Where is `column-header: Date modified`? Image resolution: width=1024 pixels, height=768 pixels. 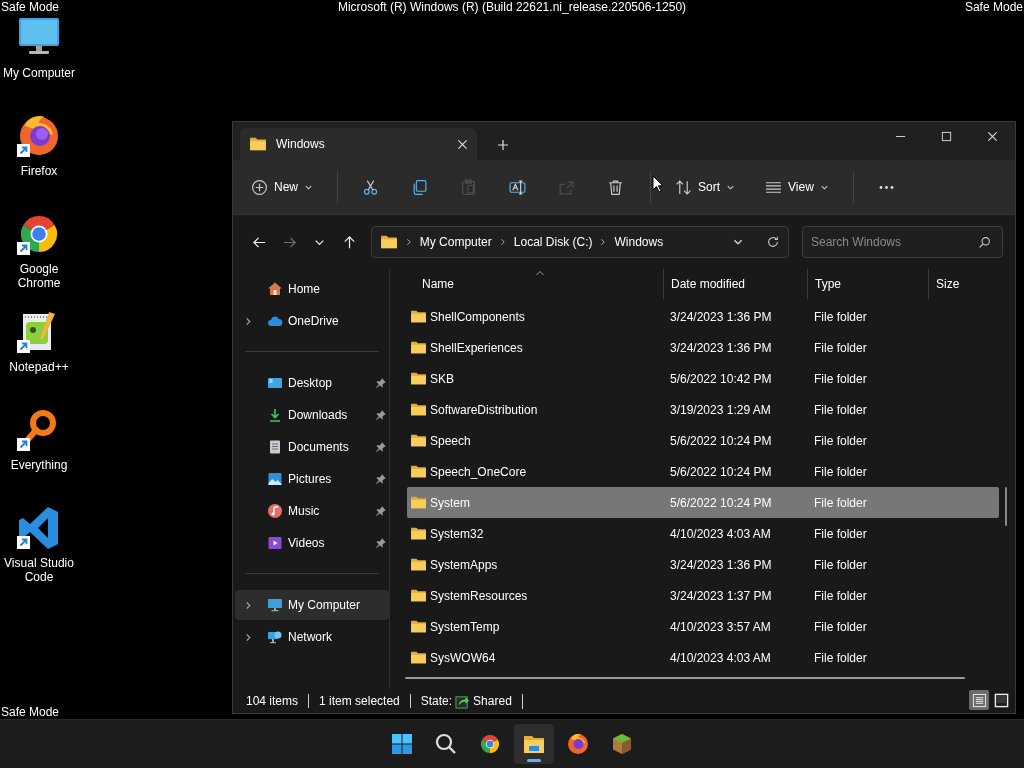 column-header: Date modified is located at coordinates (735, 284).